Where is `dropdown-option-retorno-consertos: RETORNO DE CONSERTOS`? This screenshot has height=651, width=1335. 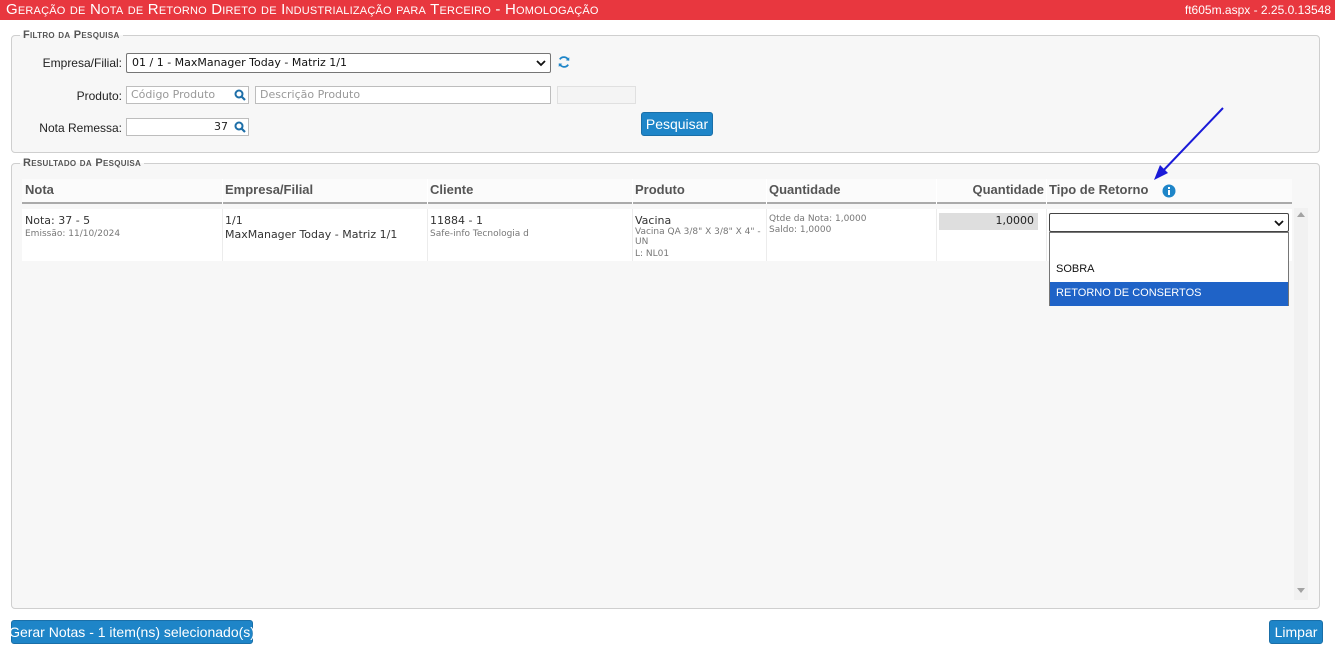 dropdown-option-retorno-consertos: RETORNO DE CONSERTOS is located at coordinates (1169, 294).